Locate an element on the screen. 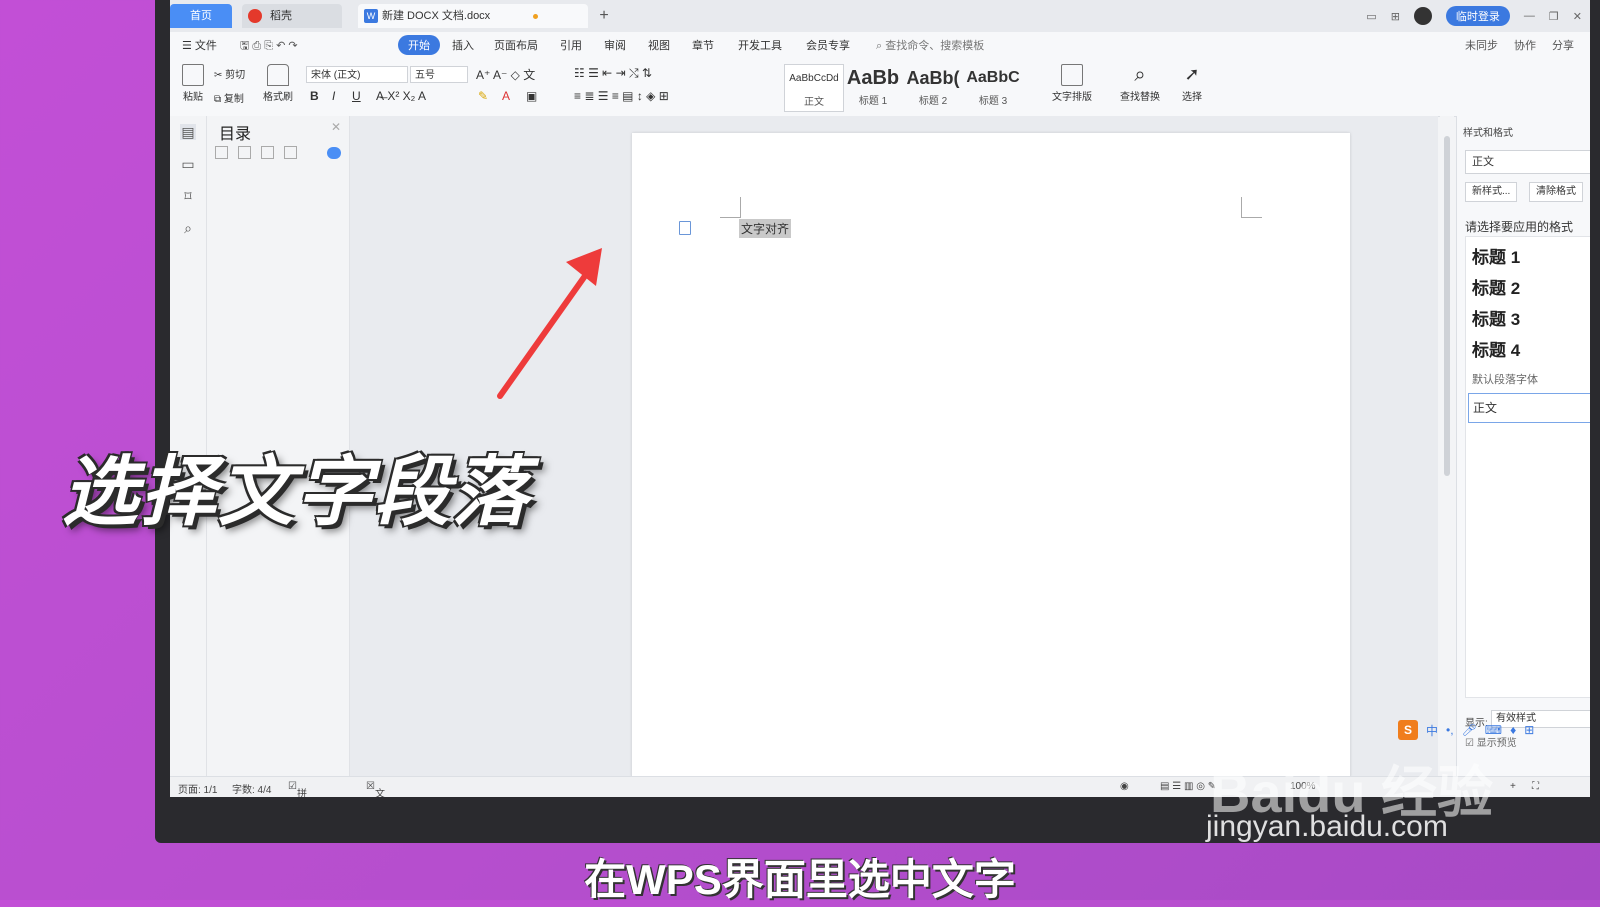 The width and height of the screenshot is (1600, 907). subtitle-caption: 在WPS界面里选中文字 is located at coordinates (800, 879).